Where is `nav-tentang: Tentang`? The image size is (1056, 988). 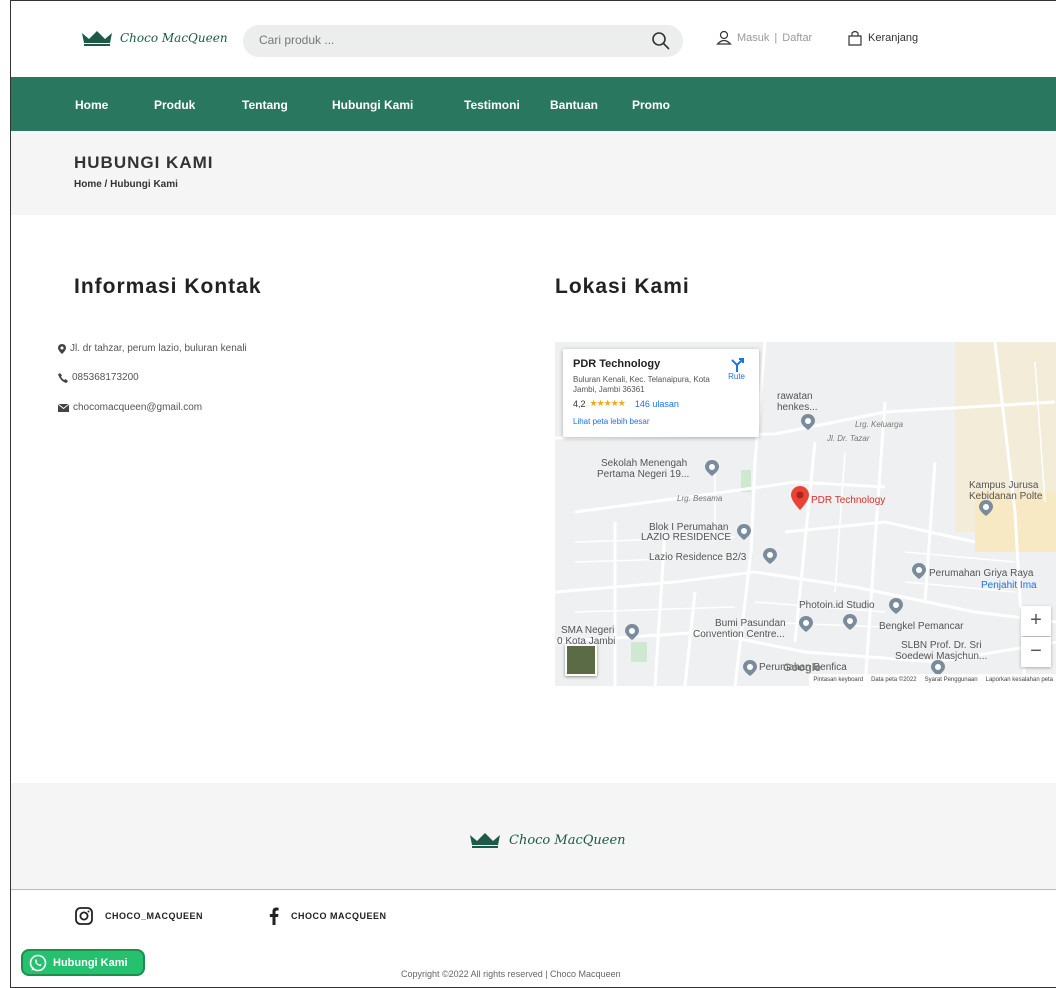
nav-tentang: Tentang is located at coordinates (265, 105).